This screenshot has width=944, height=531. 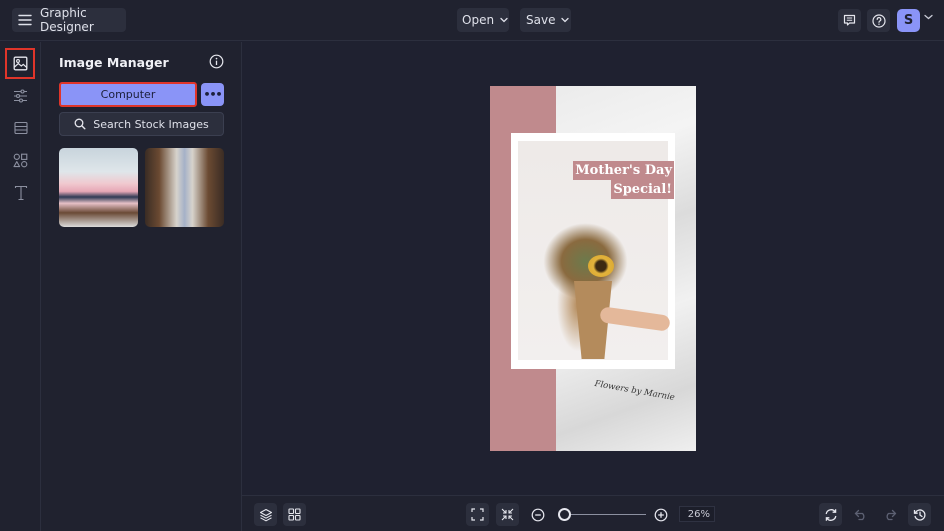 I want to click on help-button, so click(x=878, y=20).